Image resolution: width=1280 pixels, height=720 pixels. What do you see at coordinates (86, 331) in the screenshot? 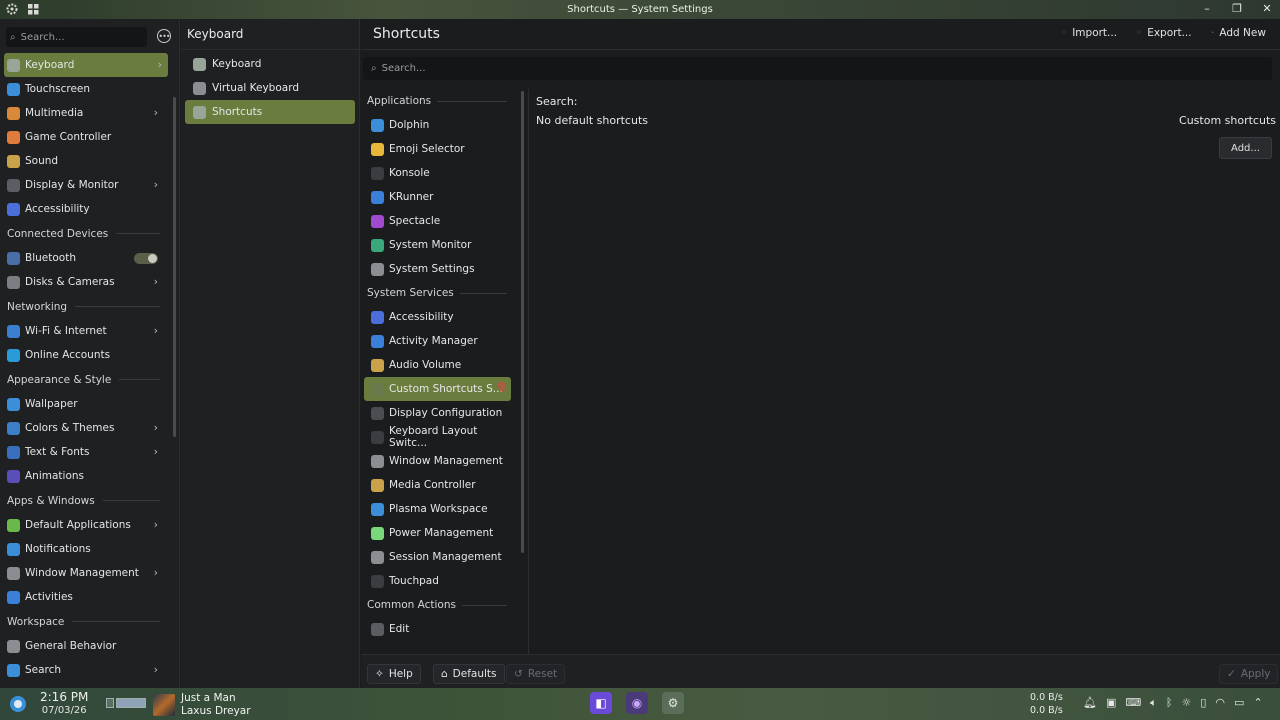
I see `sidebar-item: Wi-Fi & Internet ›` at bounding box center [86, 331].